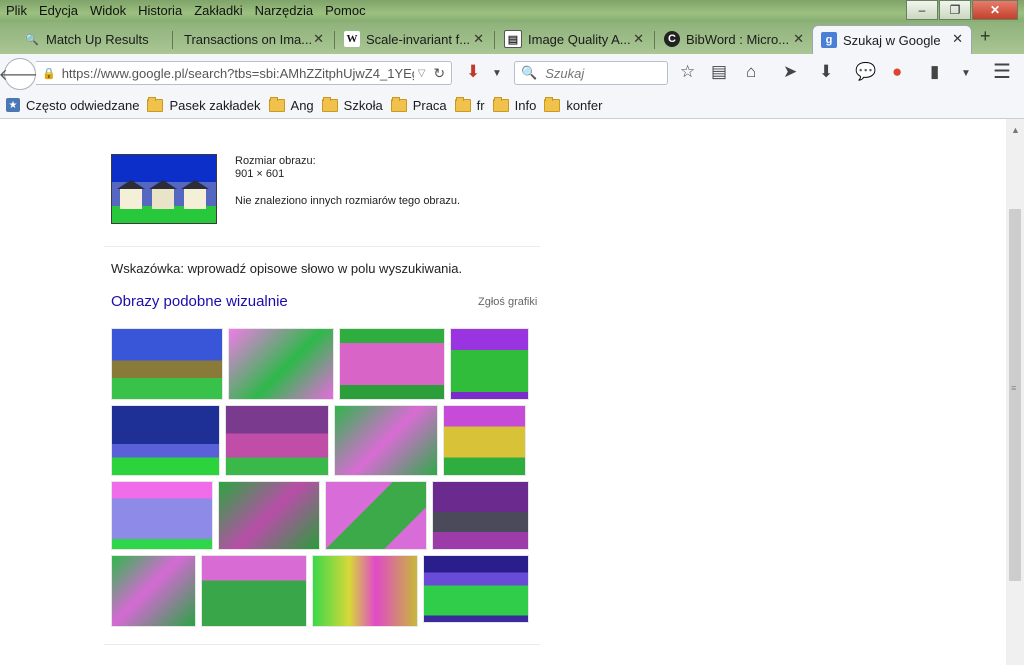  I want to click on tab-image-quality: ▤ Image Quality A... ✕, so click(574, 39).